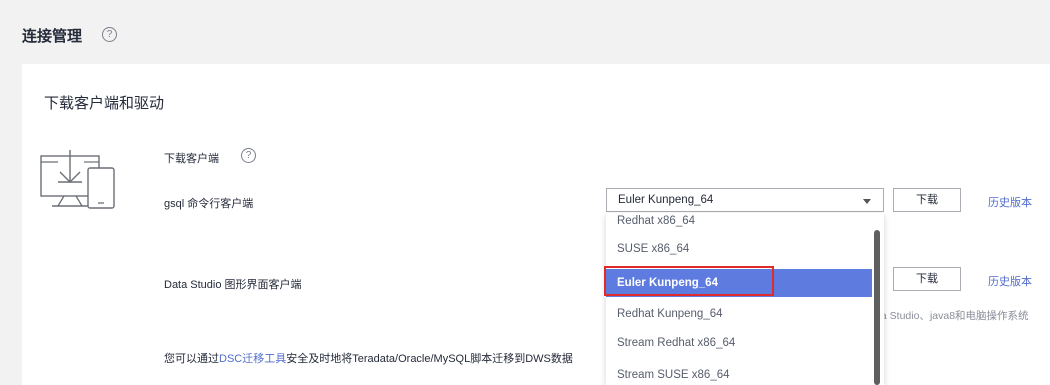  I want to click on page-title: 连接管理, so click(52, 36).